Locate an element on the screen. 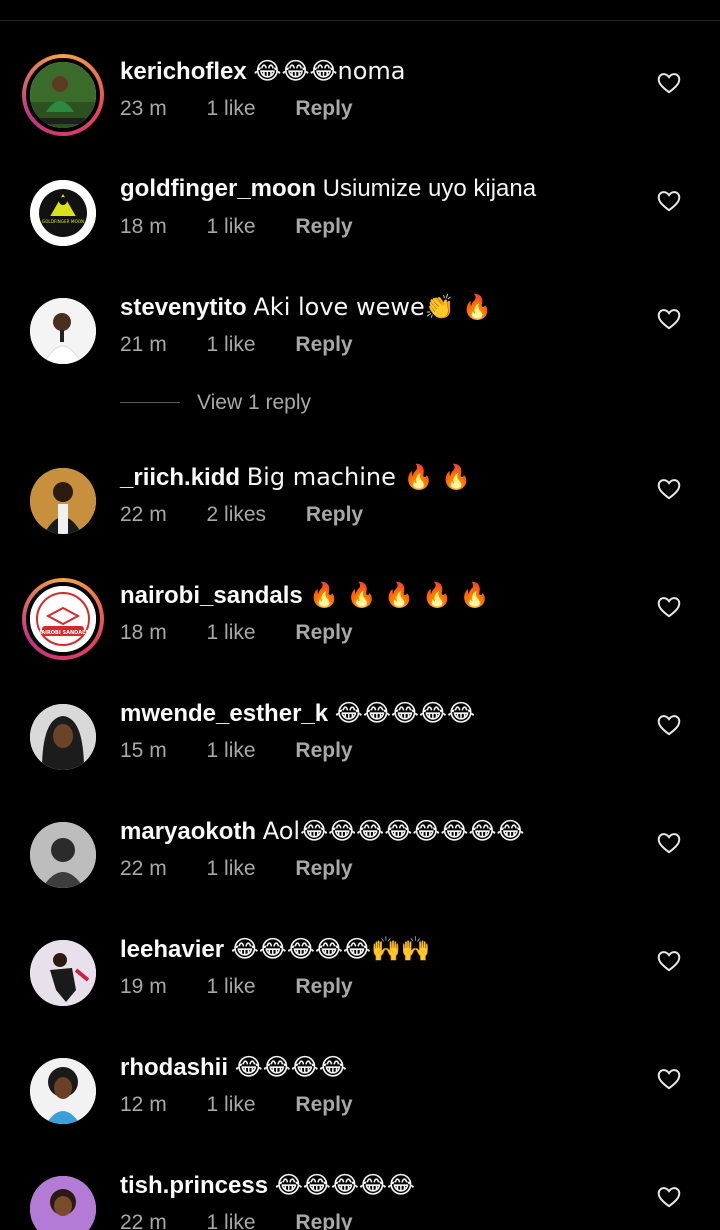 The height and width of the screenshot is (1230, 720). comment-text: rhodashii 😂😂😂😂 is located at coordinates (233, 1067).